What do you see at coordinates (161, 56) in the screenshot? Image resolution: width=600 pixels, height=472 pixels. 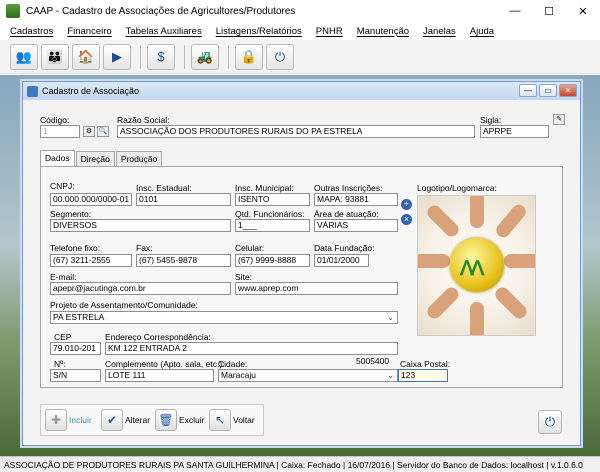 I see `dollar-icon: $` at bounding box center [161, 56].